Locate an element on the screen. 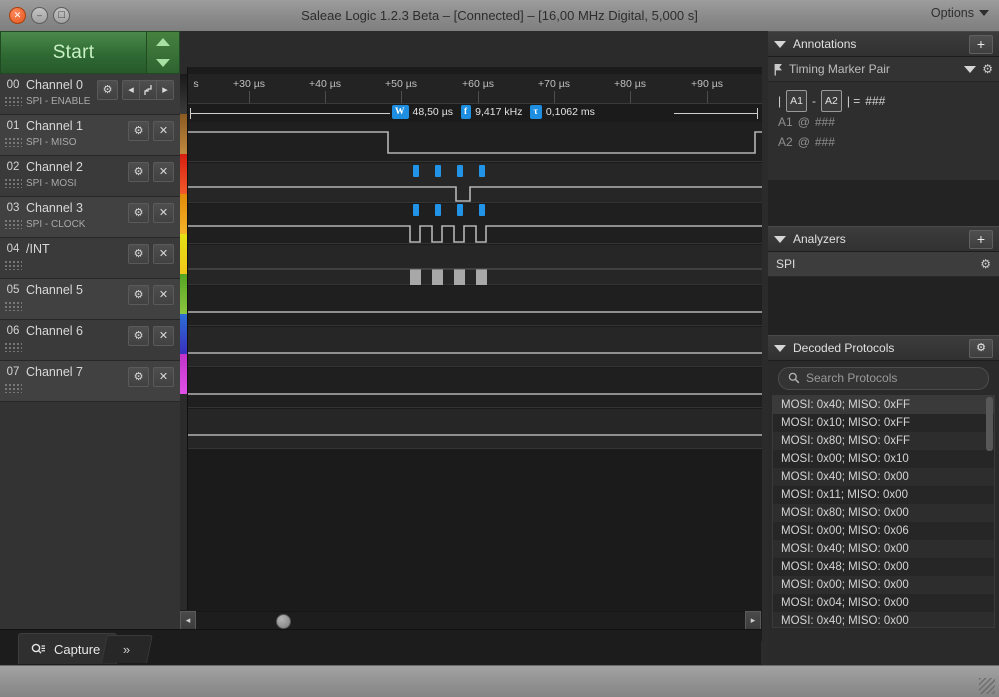 Image resolution: width=999 pixels, height=697 pixels. channel-row-04: 04/INT ⚙ ✕ is located at coordinates (90, 258).